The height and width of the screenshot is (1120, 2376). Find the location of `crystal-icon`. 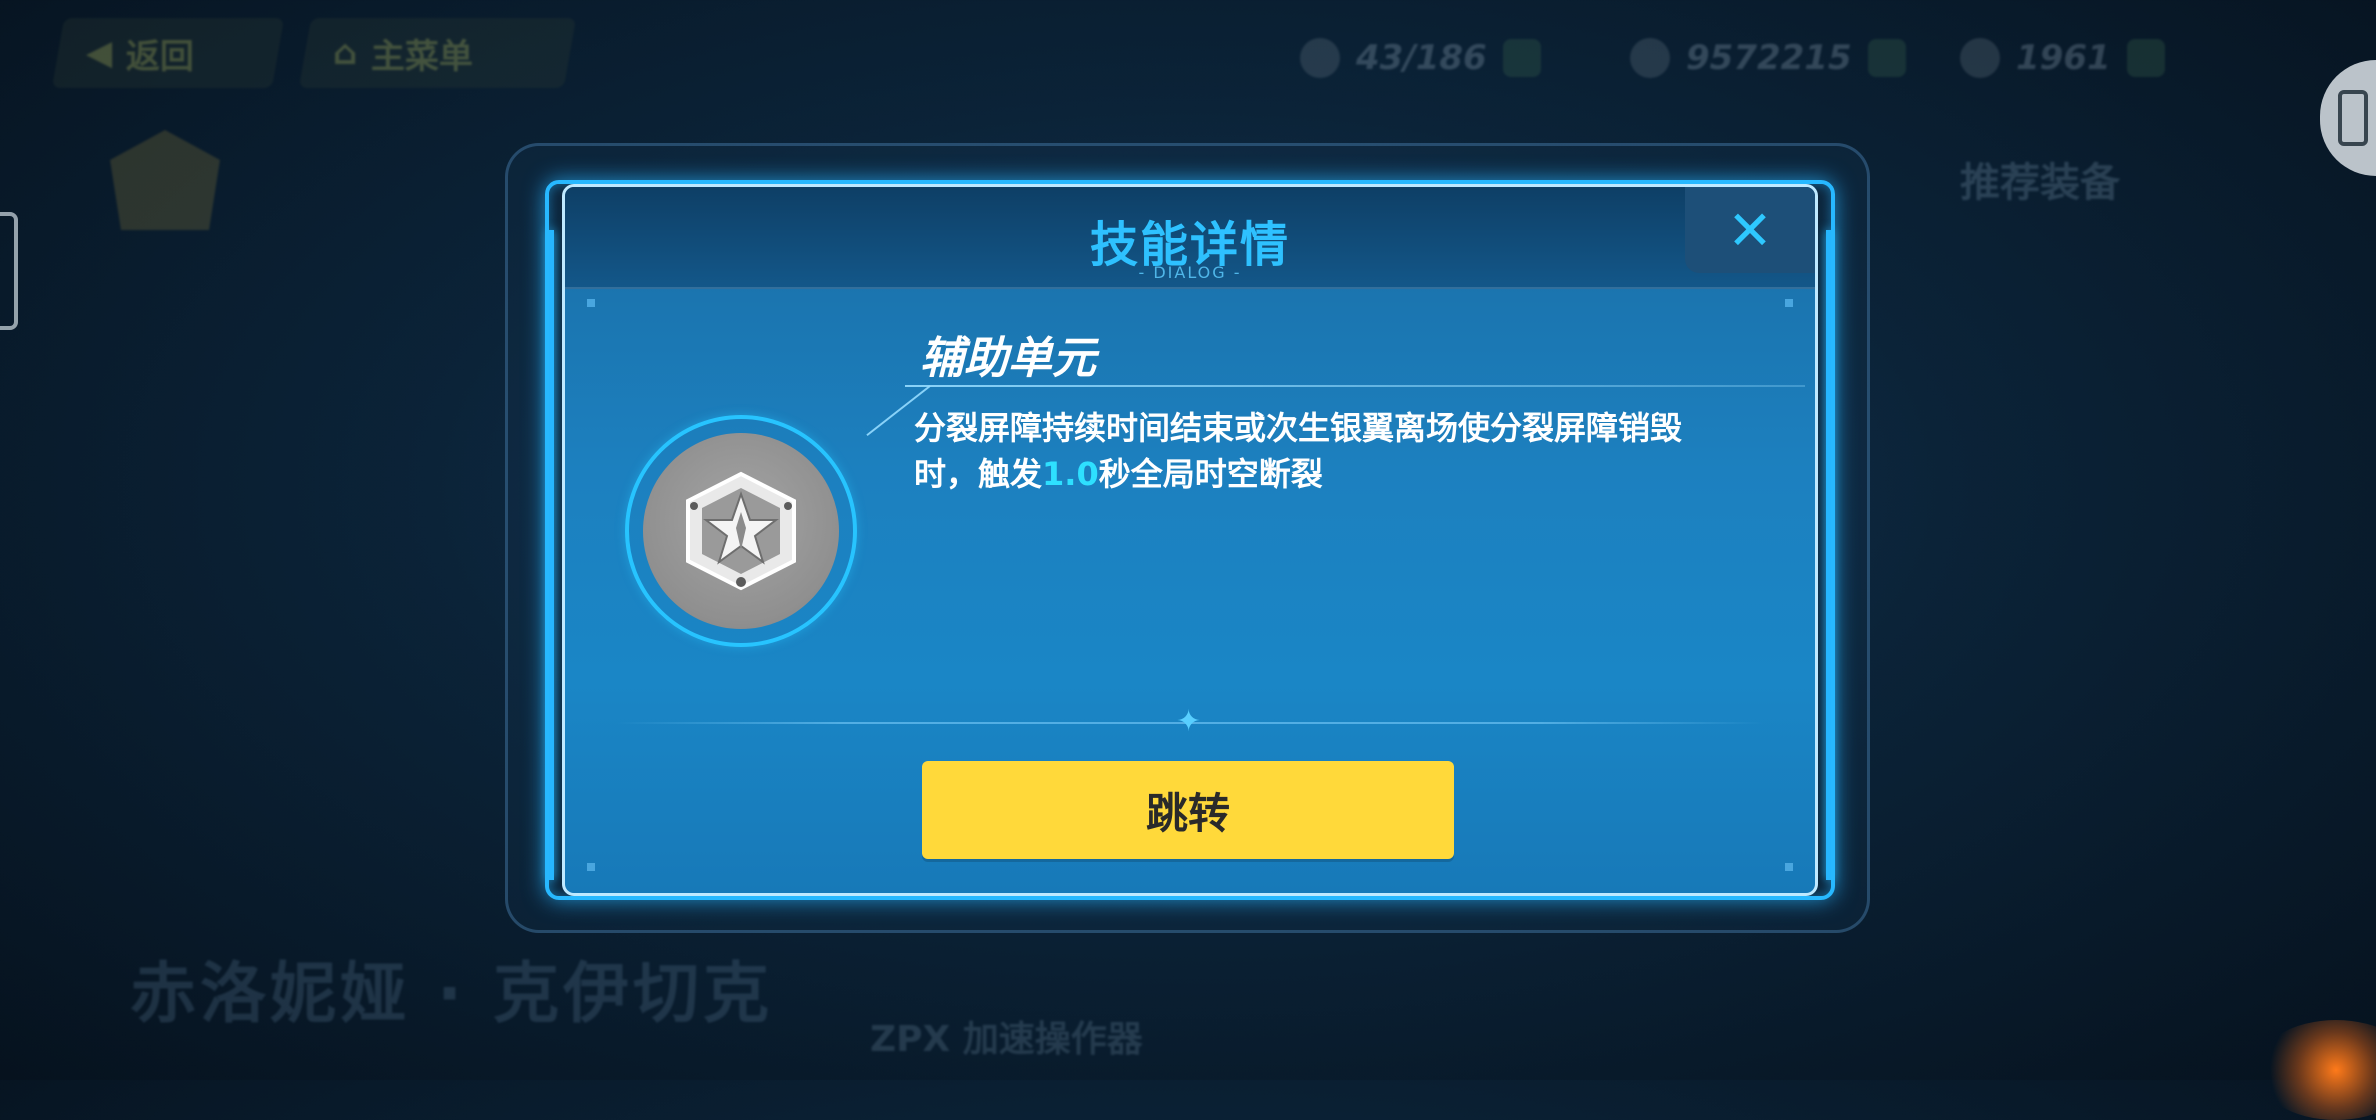

crystal-icon is located at coordinates (1980, 58).